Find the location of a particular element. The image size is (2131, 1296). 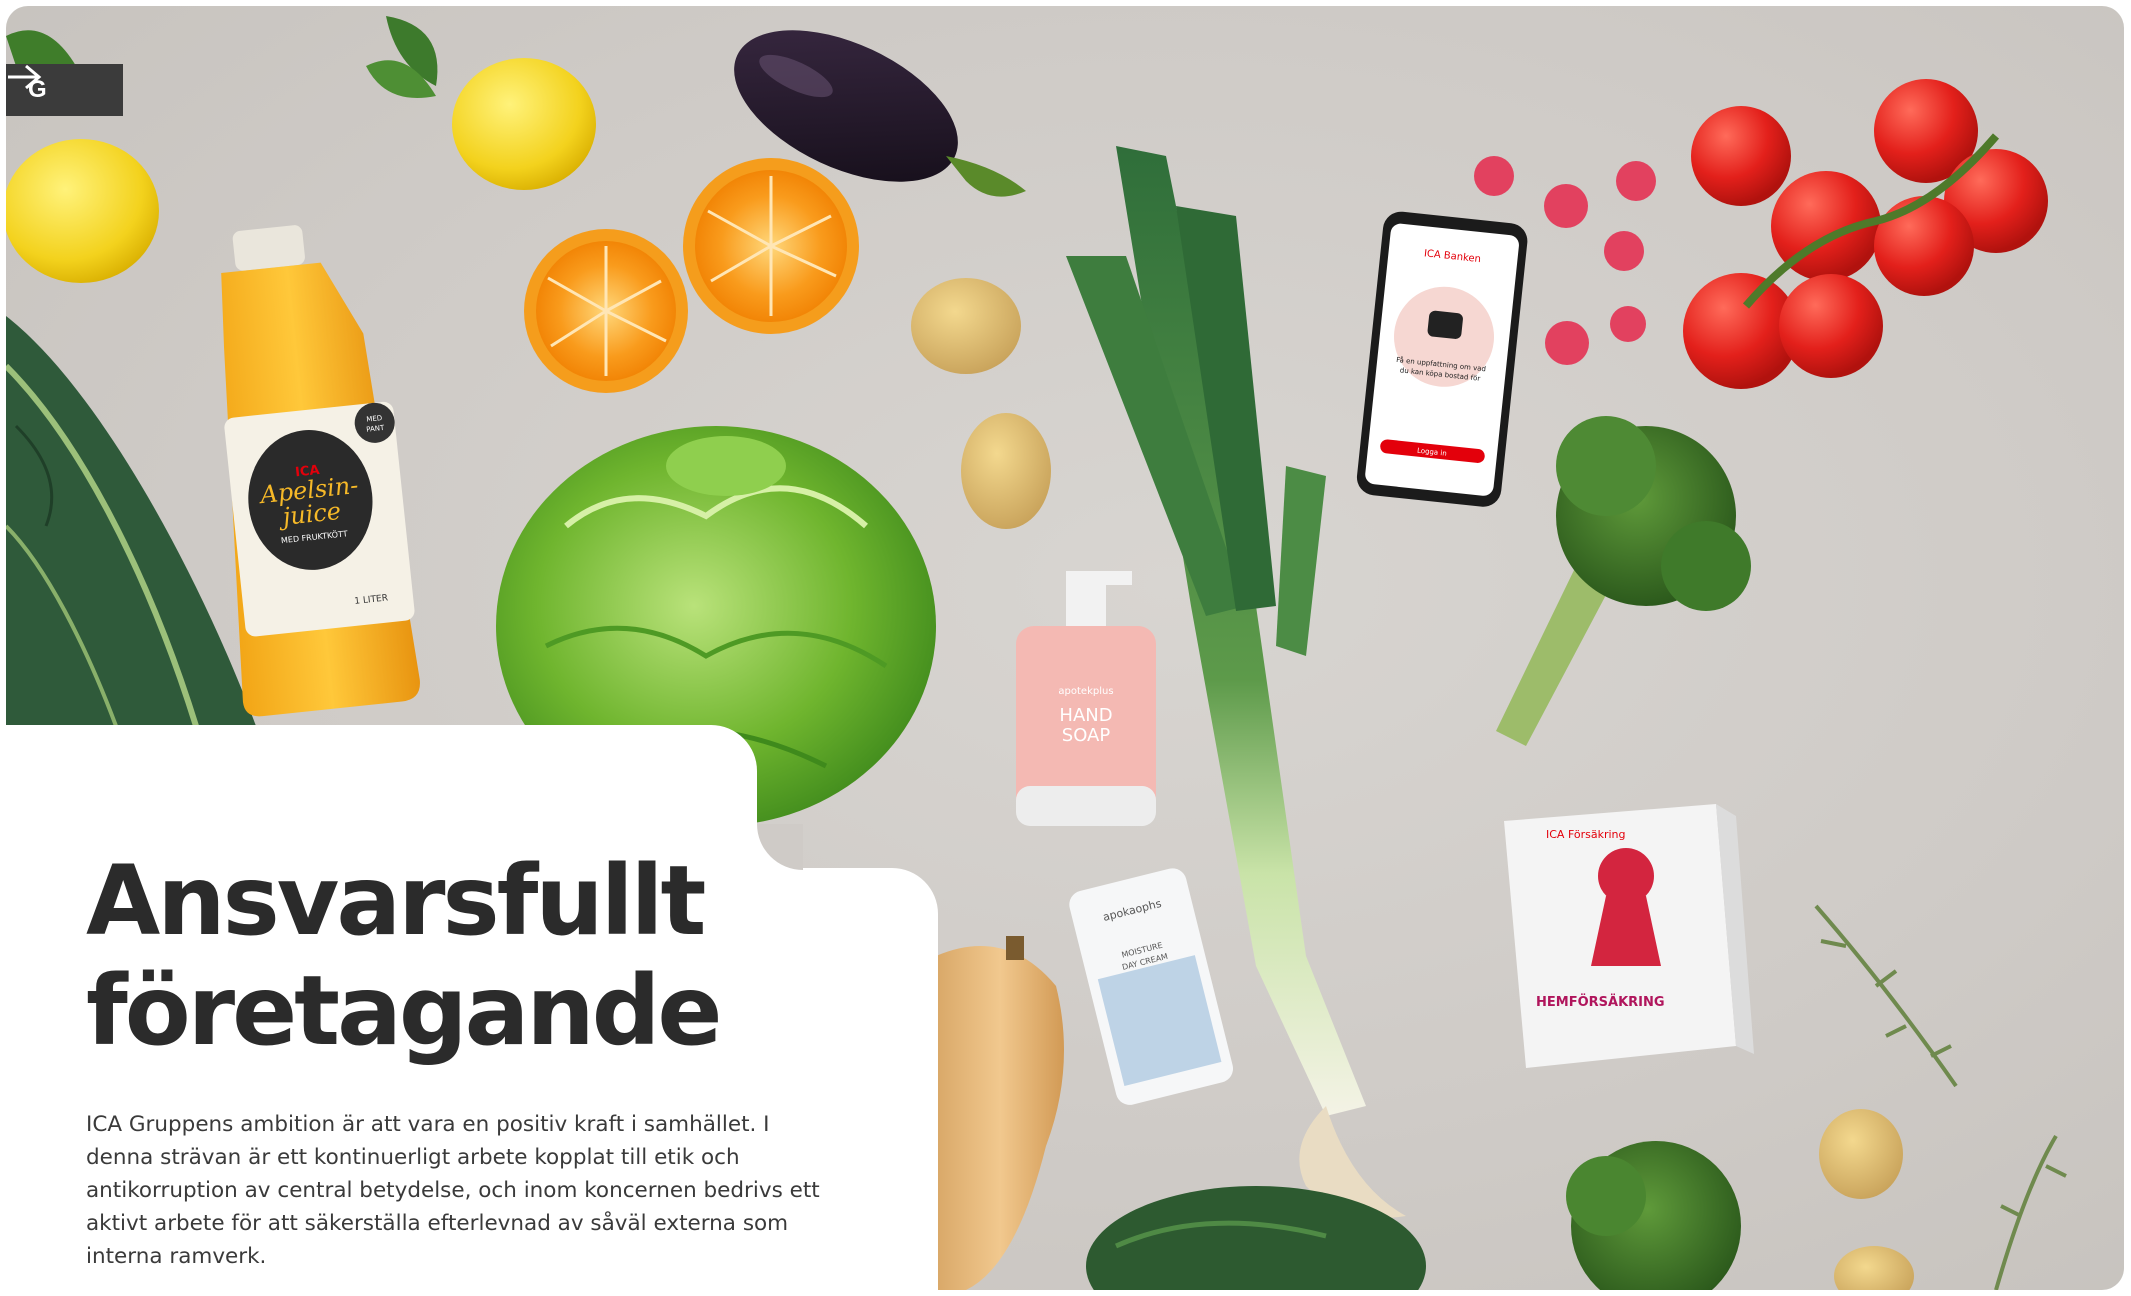

rosemary is located at coordinates (1940, 1097).